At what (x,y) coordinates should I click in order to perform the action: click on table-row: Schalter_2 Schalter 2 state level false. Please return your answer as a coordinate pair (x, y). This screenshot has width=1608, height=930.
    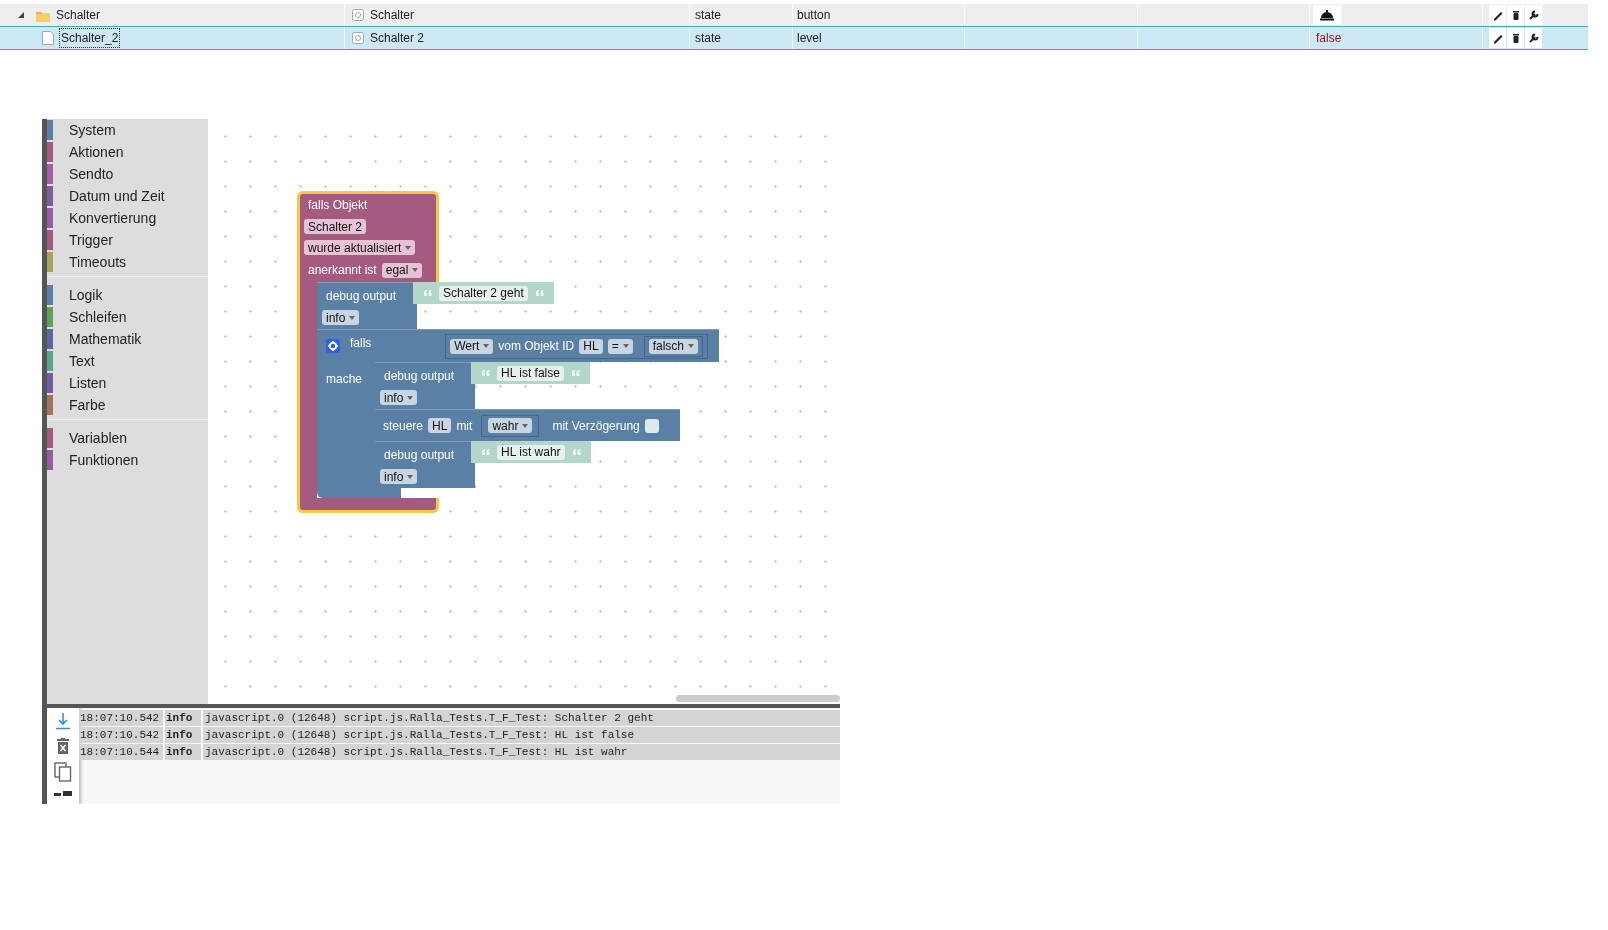
    Looking at the image, I should click on (794, 38).